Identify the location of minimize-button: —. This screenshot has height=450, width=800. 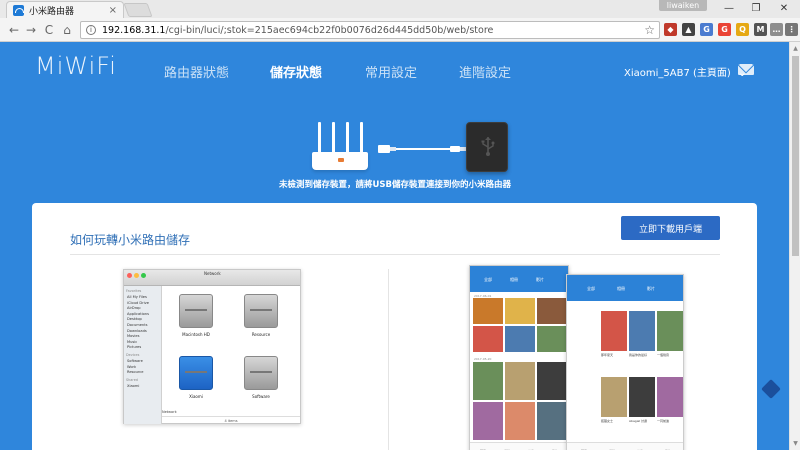
(729, 8).